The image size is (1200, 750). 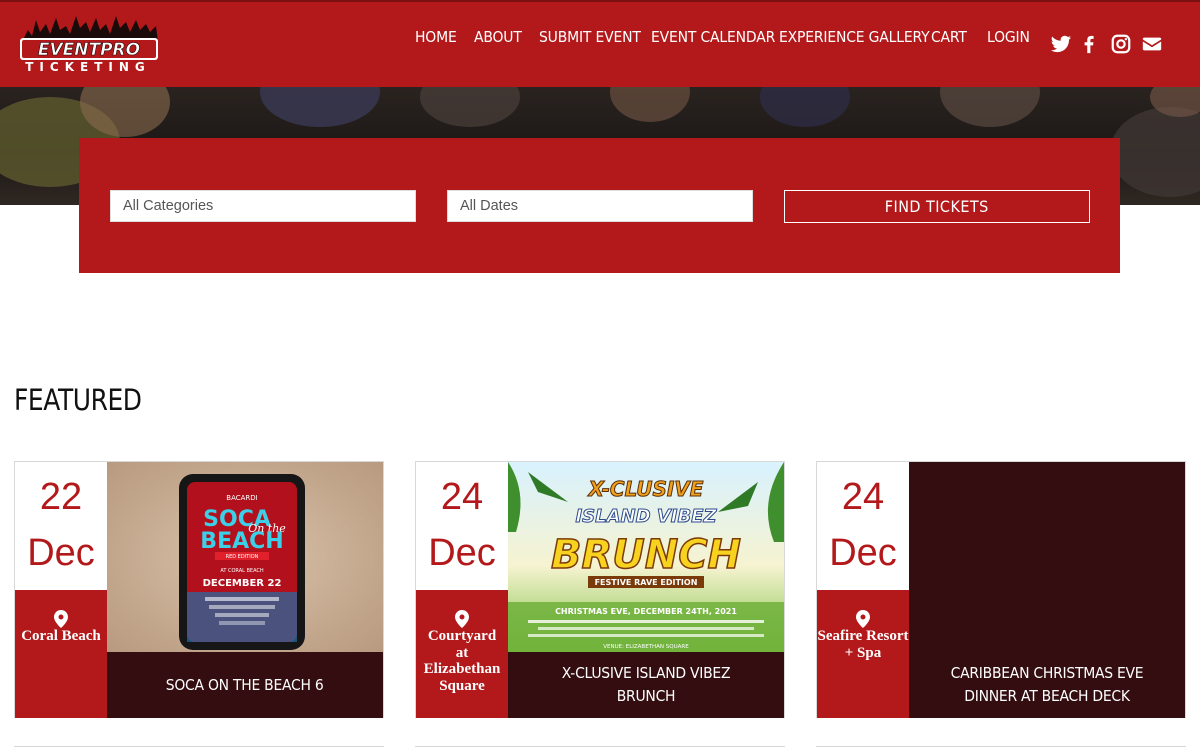 I want to click on find-tickets-label: FIND TICKETS, so click(x=937, y=206).